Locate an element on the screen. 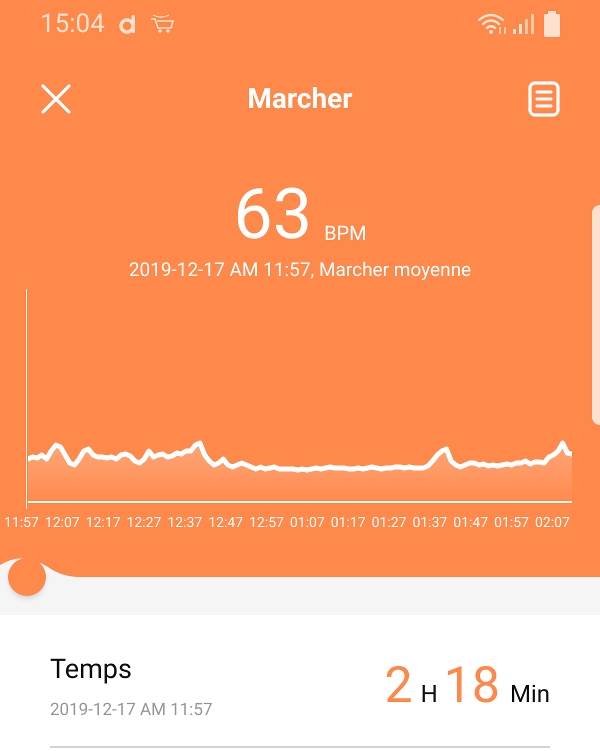  heart-rate-unit: BPM is located at coordinates (345, 233).